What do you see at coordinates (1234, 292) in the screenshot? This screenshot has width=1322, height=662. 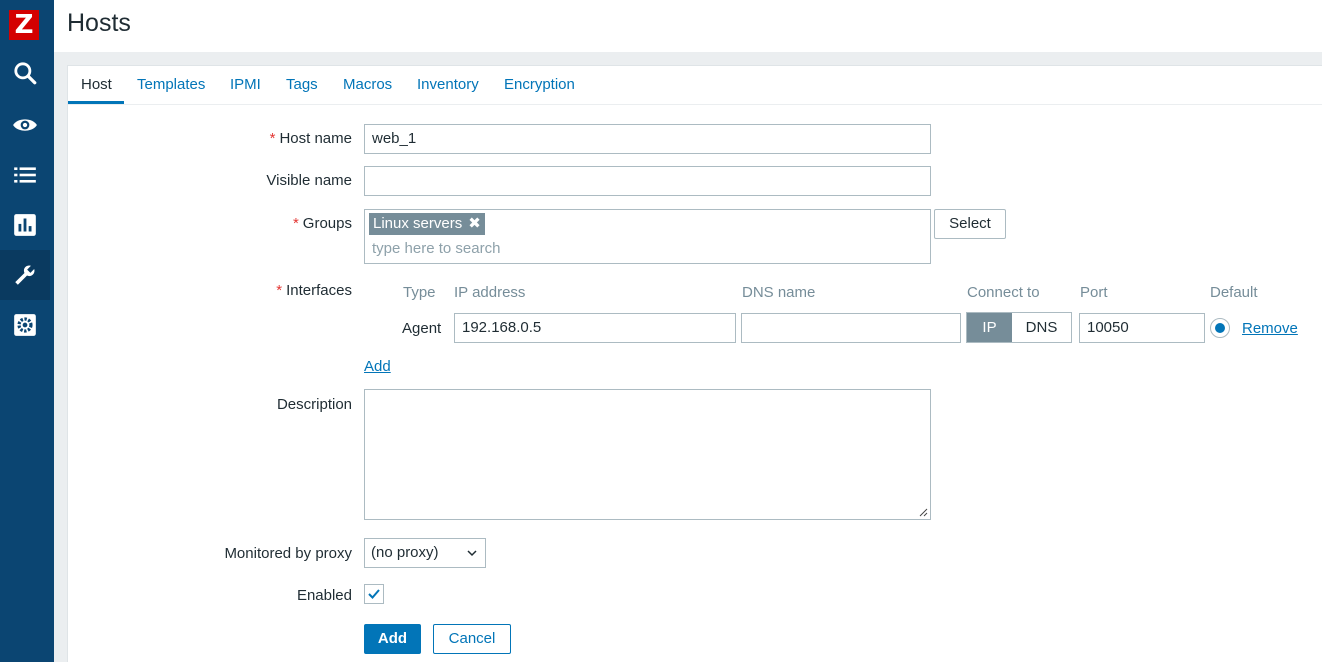 I see `interface-default-header: Default` at bounding box center [1234, 292].